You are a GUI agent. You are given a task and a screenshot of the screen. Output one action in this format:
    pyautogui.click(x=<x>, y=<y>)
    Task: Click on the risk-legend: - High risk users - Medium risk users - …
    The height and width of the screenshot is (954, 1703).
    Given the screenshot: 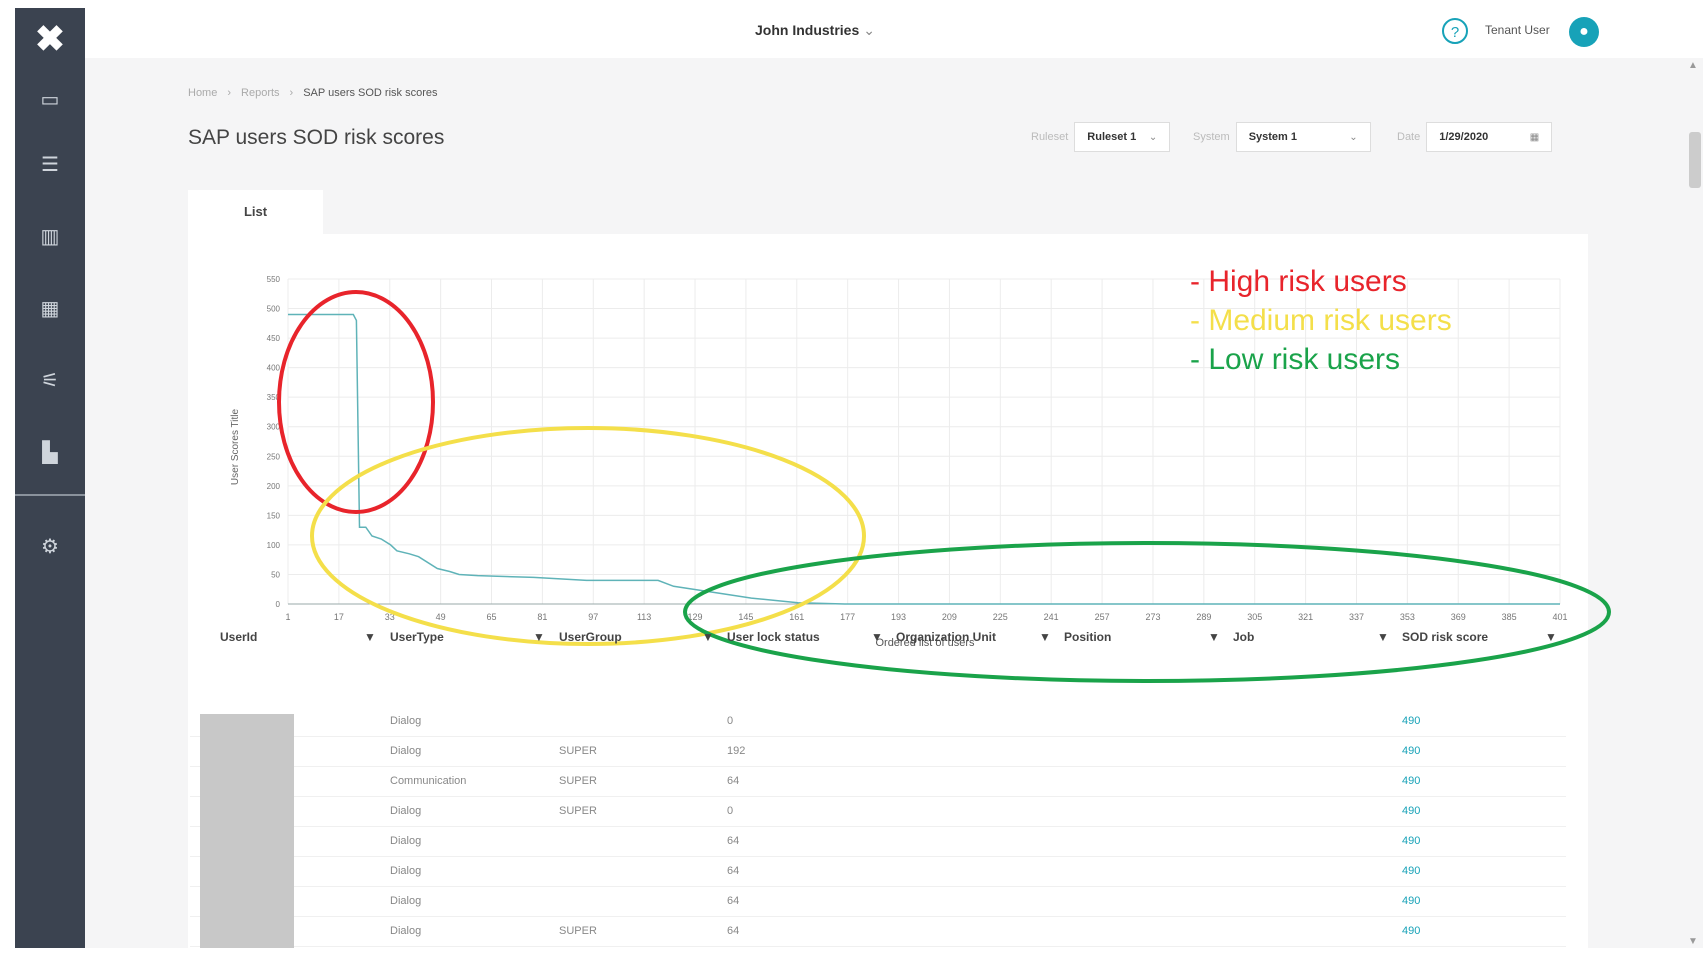 What is the action you would take?
    pyautogui.click(x=1321, y=320)
    